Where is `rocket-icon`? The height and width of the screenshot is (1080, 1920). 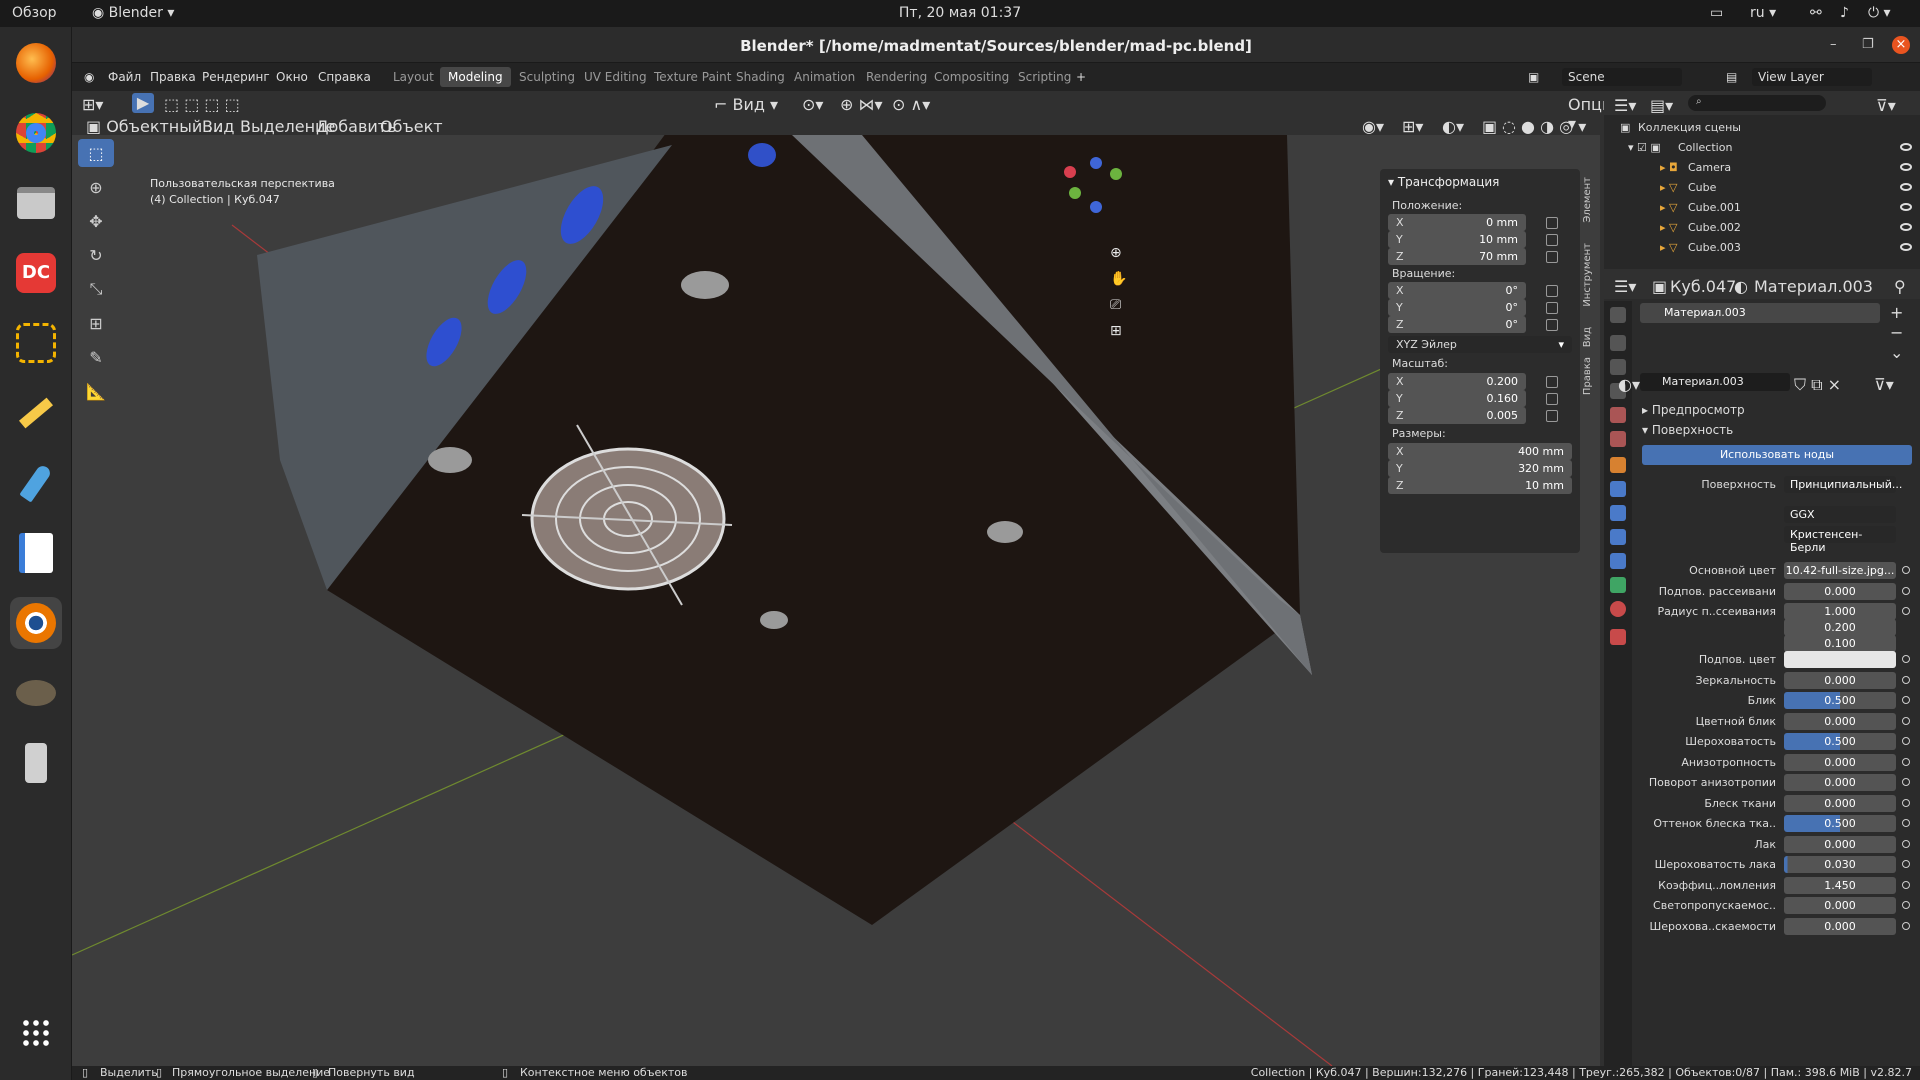
rocket-icon is located at coordinates (36, 483).